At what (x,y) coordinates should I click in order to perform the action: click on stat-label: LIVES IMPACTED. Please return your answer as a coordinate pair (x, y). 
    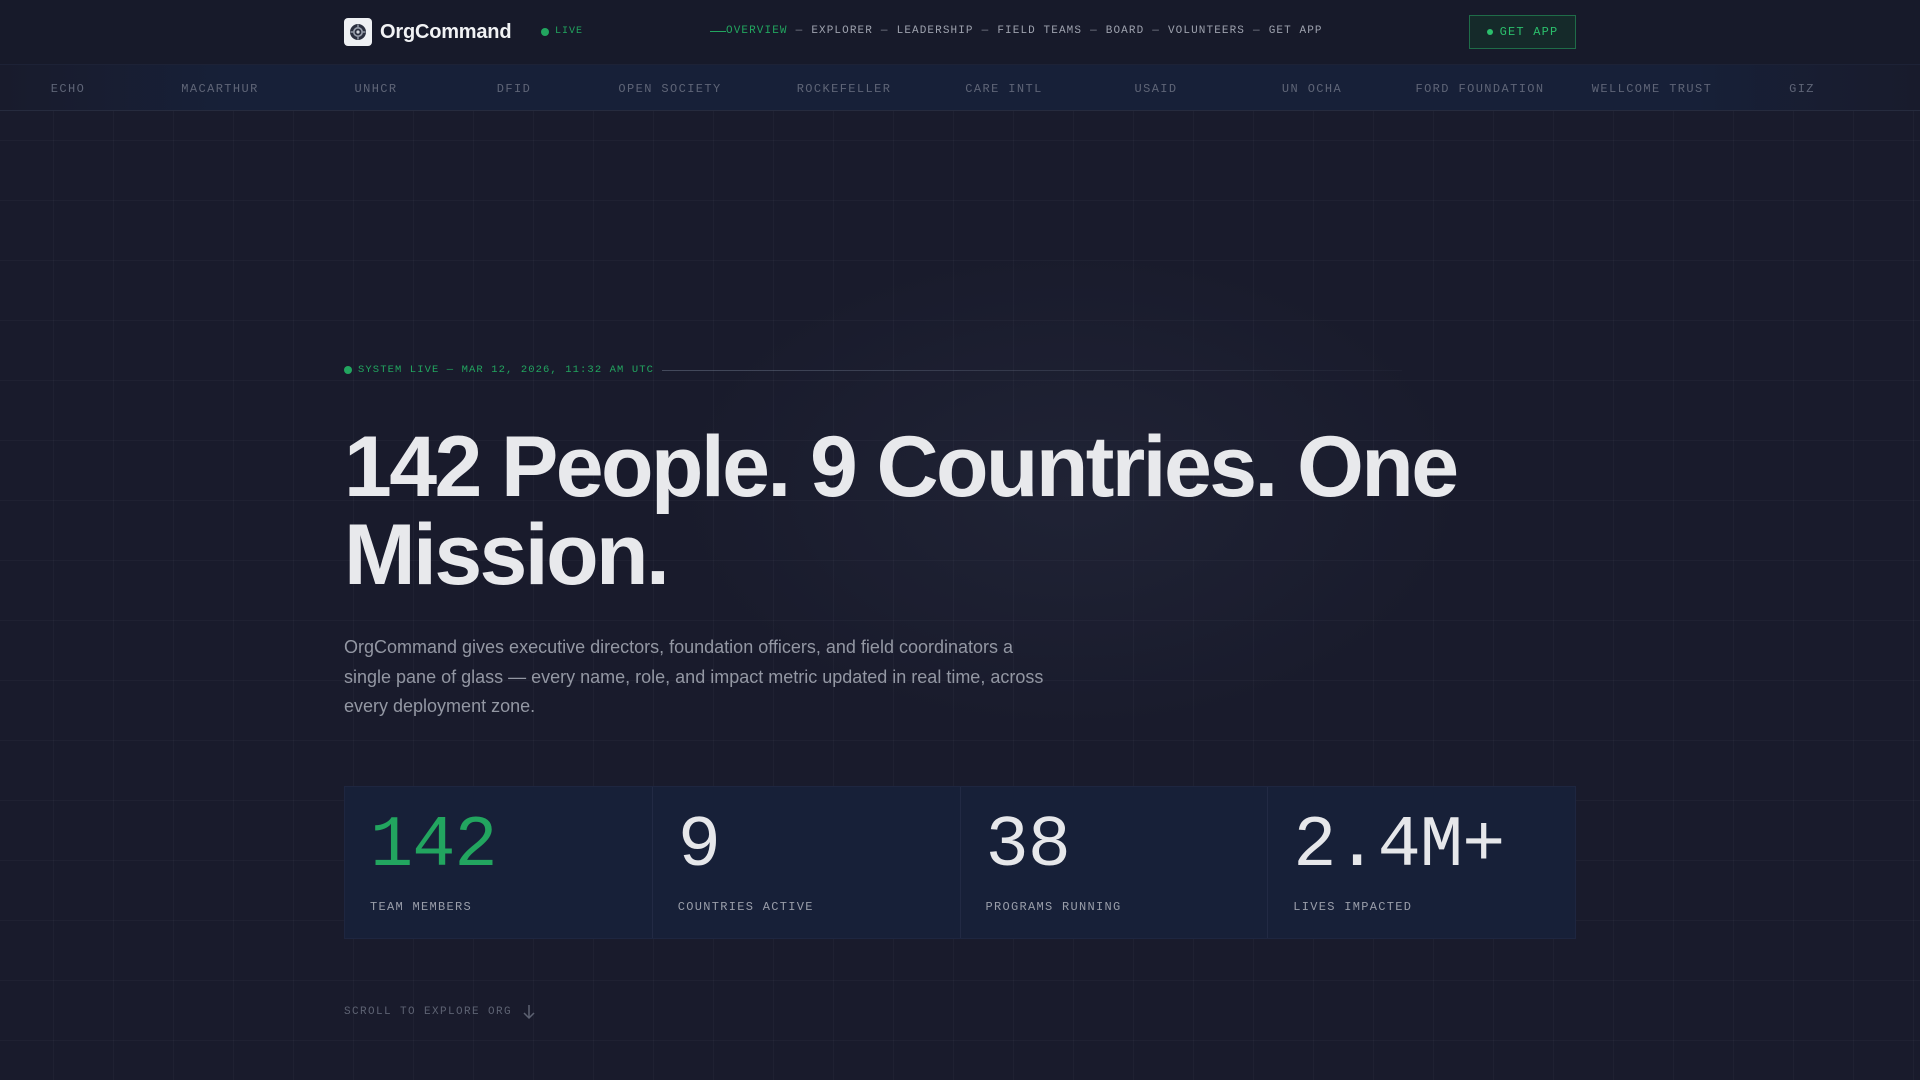
    Looking at the image, I should click on (1353, 907).